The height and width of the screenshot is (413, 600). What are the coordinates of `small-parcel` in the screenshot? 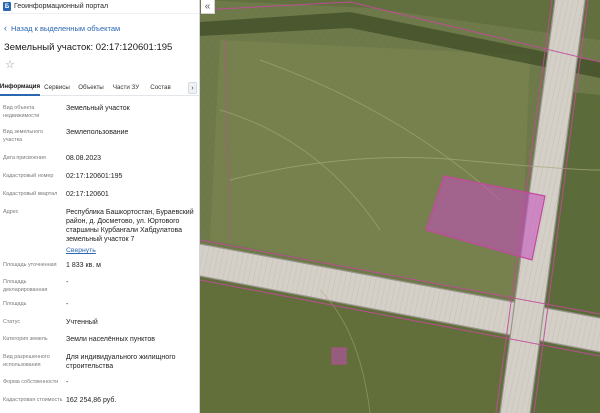 It's located at (339, 356).